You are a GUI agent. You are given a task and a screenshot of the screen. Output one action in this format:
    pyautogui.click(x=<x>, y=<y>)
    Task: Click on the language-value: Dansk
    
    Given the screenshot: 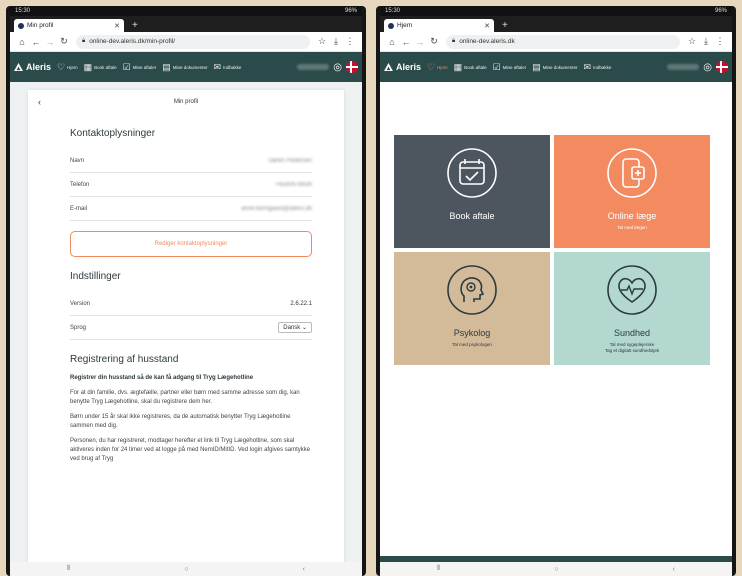 What is the action you would take?
    pyautogui.click(x=292, y=328)
    